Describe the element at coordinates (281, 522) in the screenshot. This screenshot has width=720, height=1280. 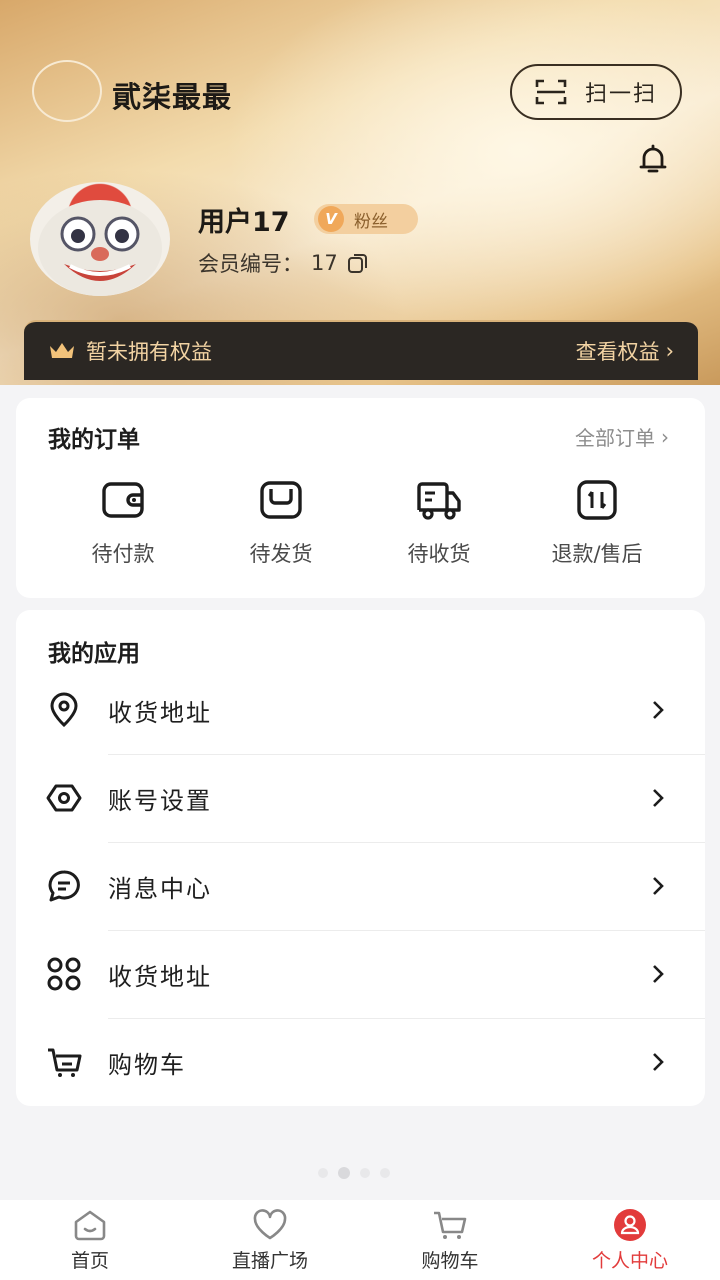
I see `order-pending-shipment: 待发货` at that location.